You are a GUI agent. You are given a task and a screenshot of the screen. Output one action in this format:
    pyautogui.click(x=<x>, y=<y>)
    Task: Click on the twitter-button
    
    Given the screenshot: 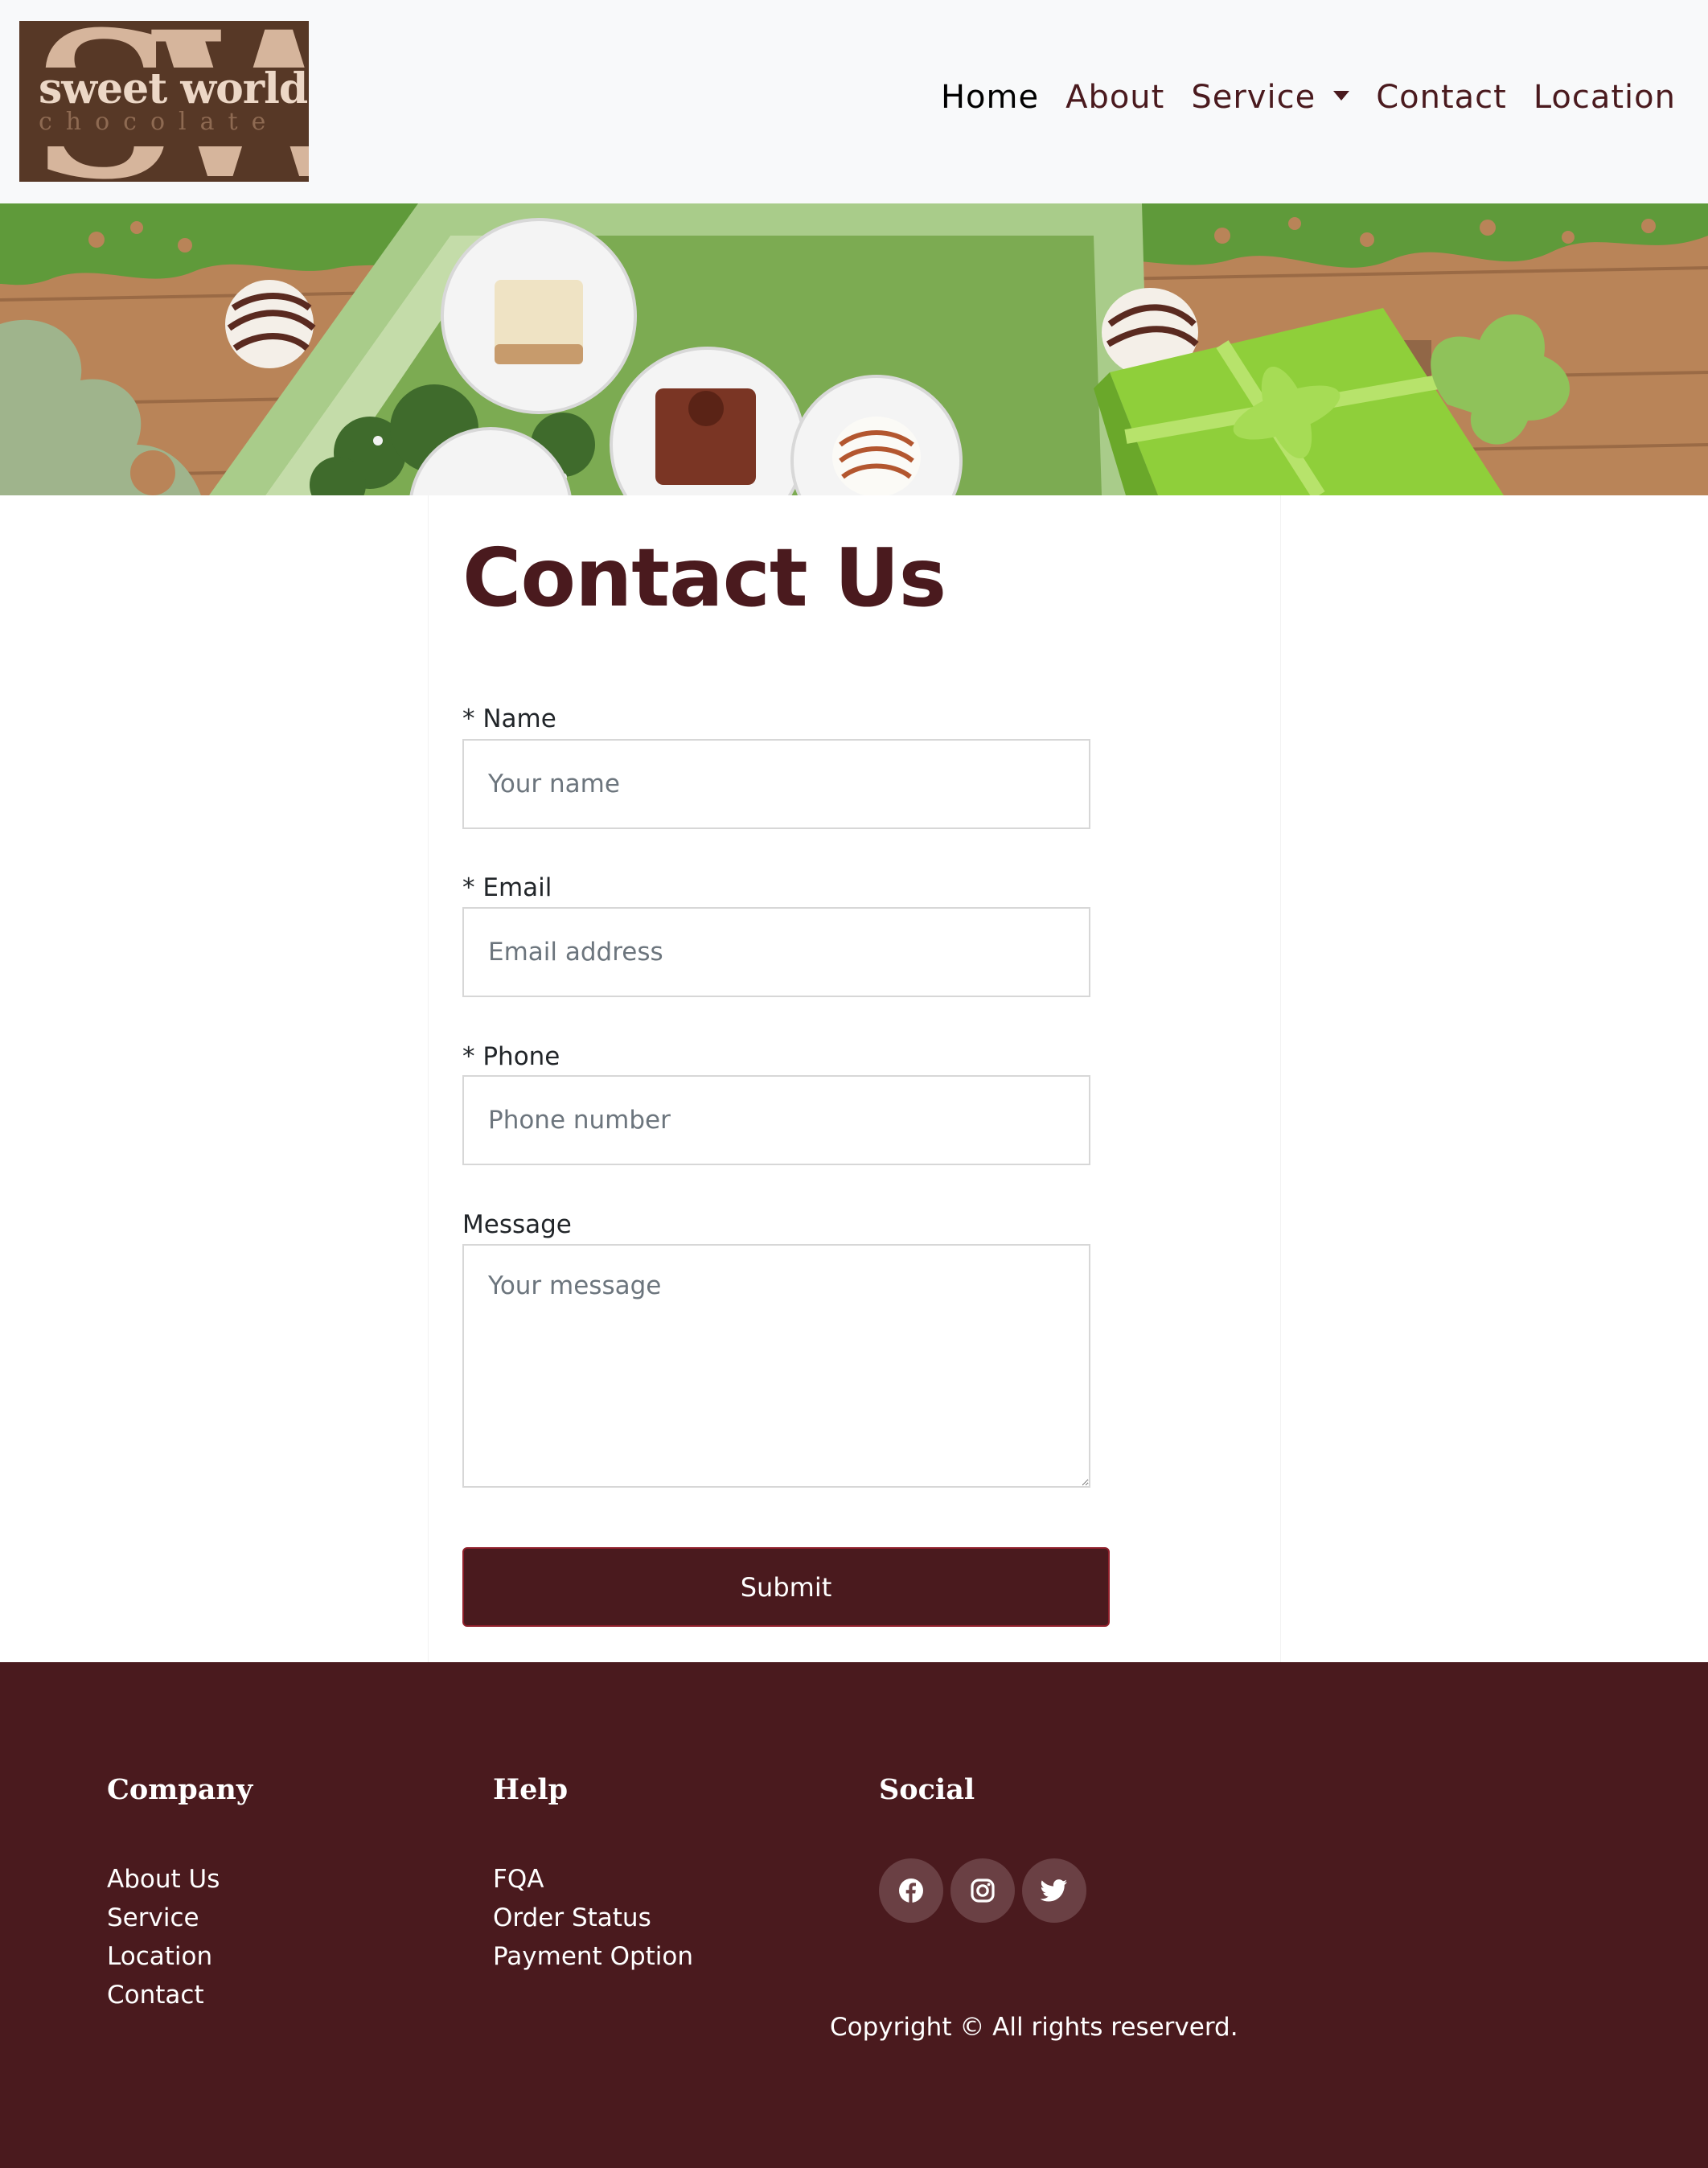 What is the action you would take?
    pyautogui.click(x=1054, y=1891)
    